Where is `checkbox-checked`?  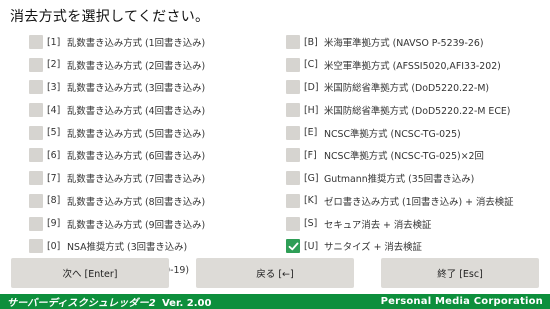 checkbox-checked is located at coordinates (293, 246).